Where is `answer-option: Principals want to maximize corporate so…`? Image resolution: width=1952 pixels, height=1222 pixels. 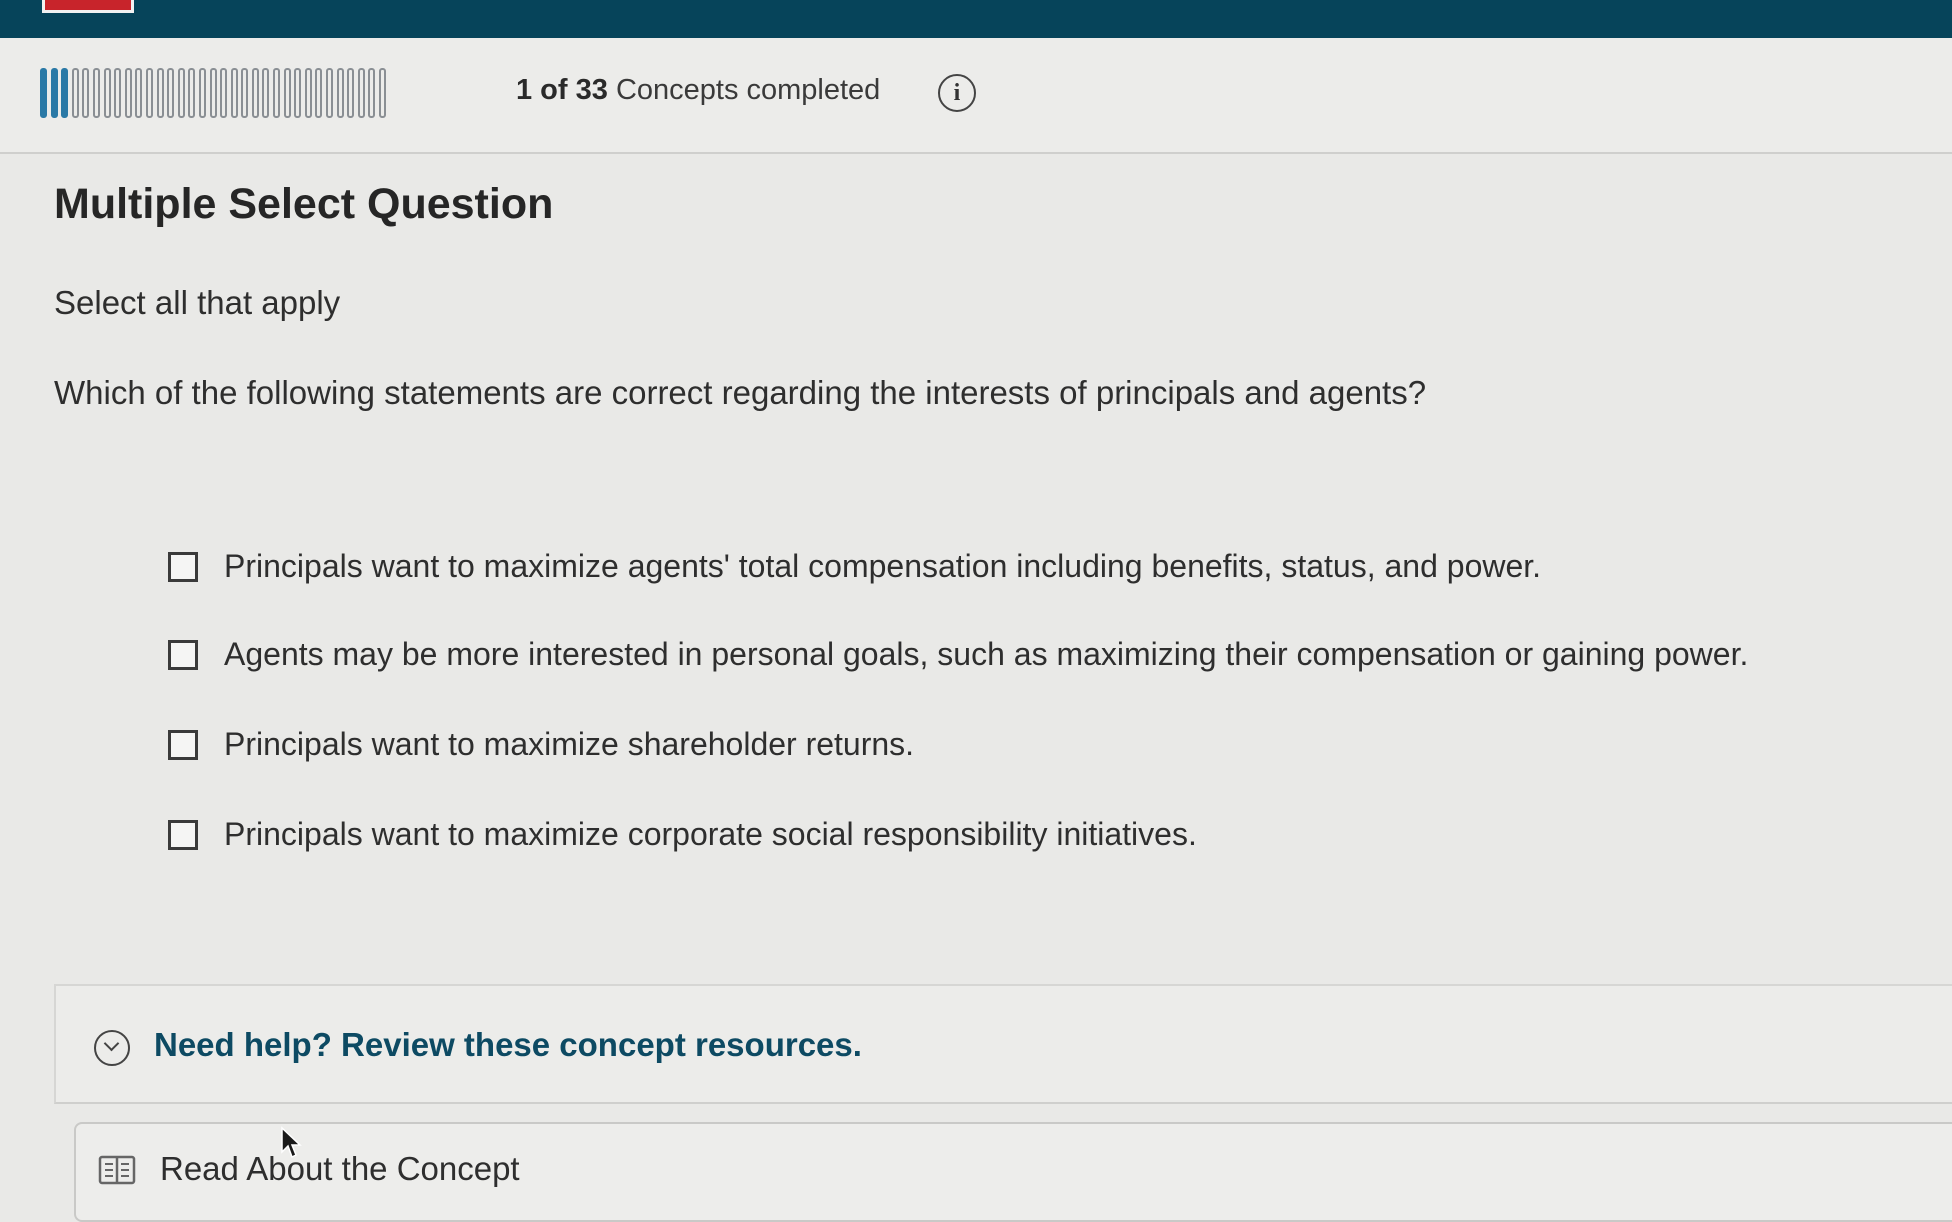
answer-option: Principals want to maximize corporate so… is located at coordinates (682, 834).